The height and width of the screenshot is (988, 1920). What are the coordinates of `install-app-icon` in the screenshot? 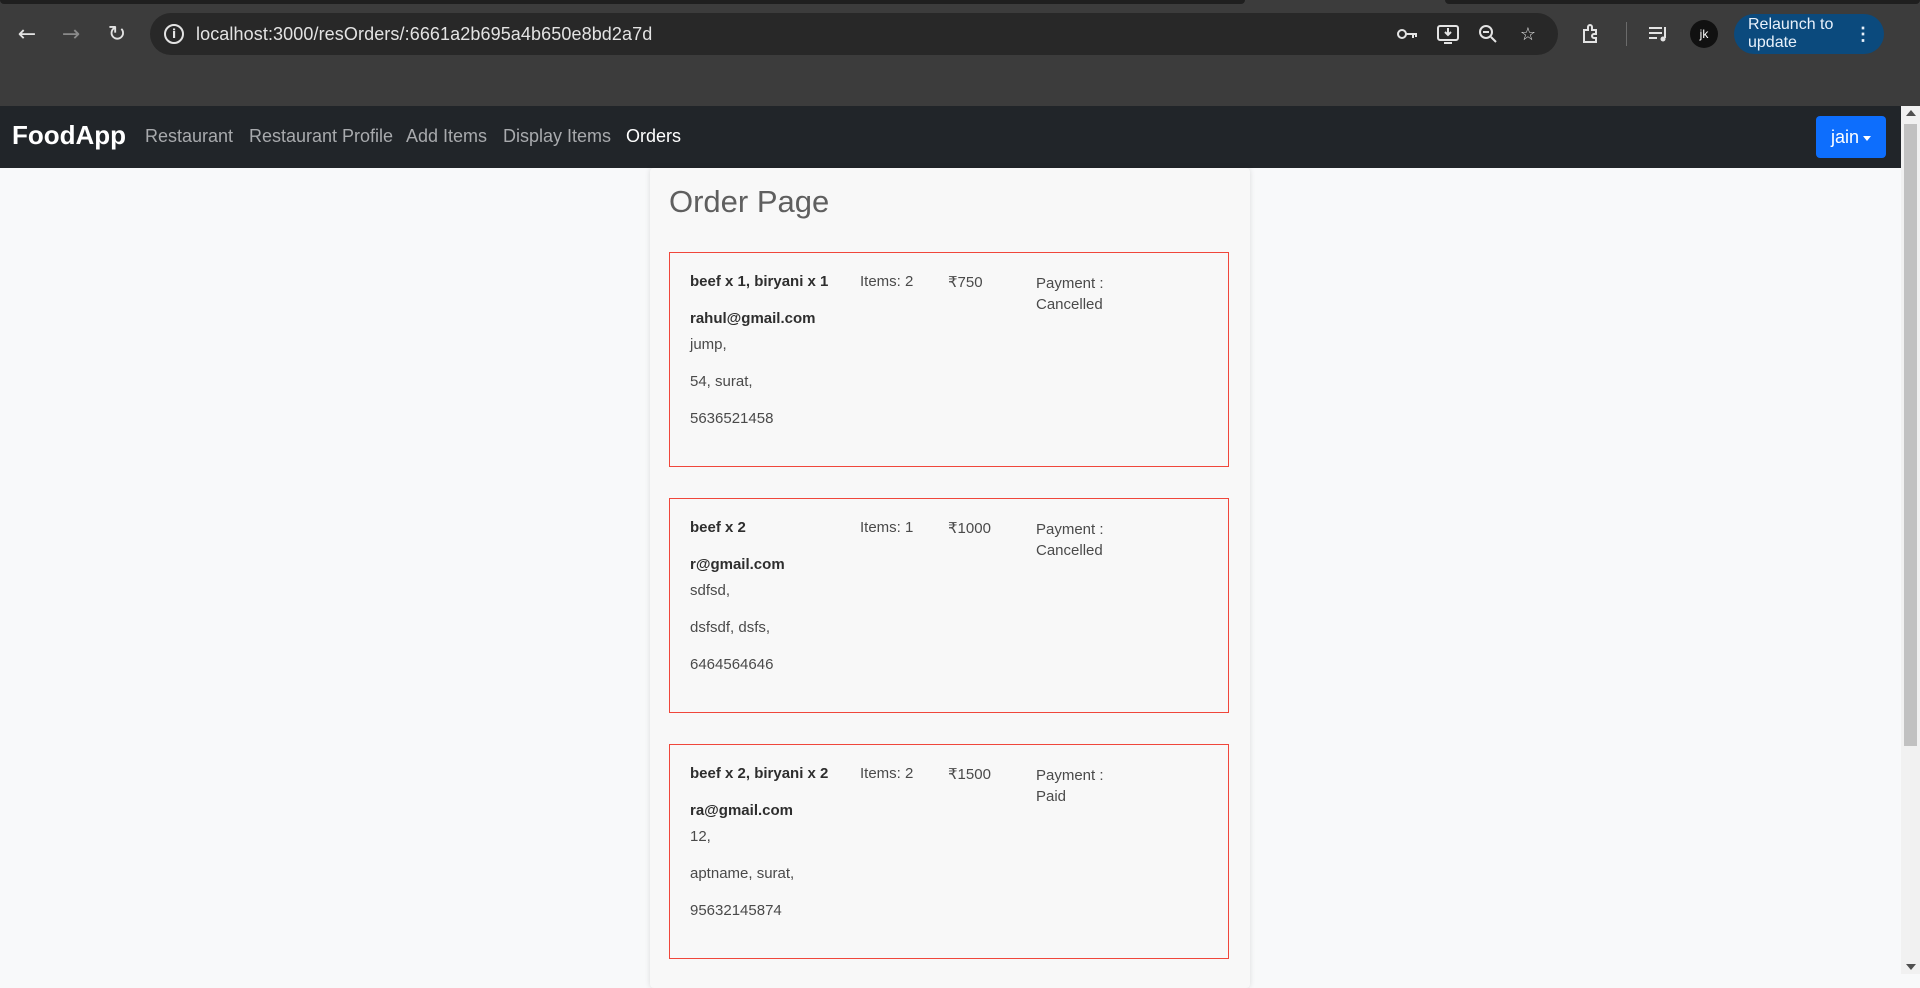 It's located at (1448, 34).